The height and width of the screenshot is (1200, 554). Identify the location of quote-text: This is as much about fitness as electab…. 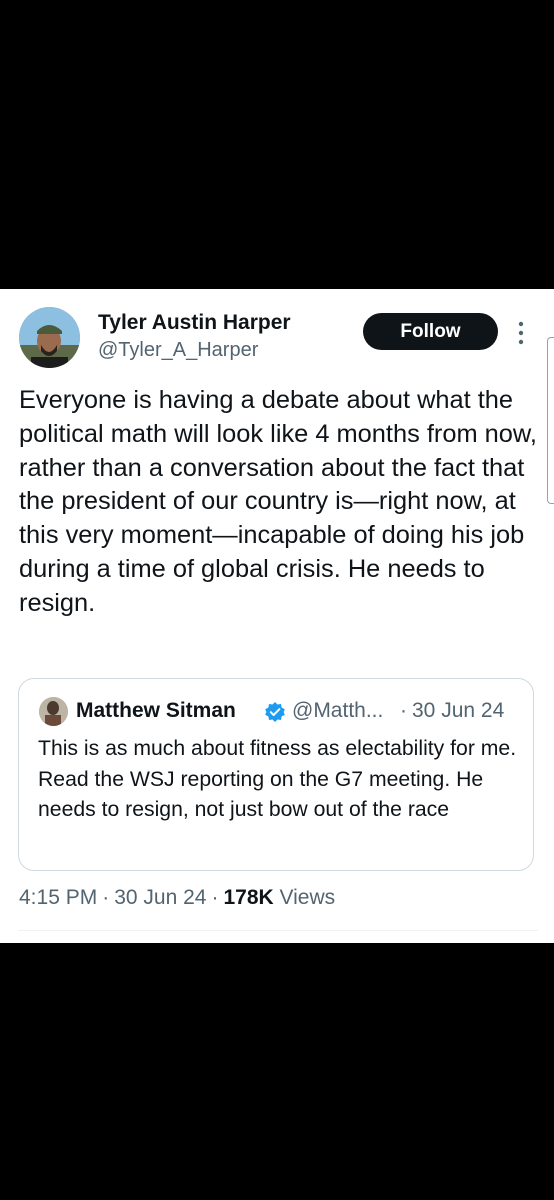
(277, 779).